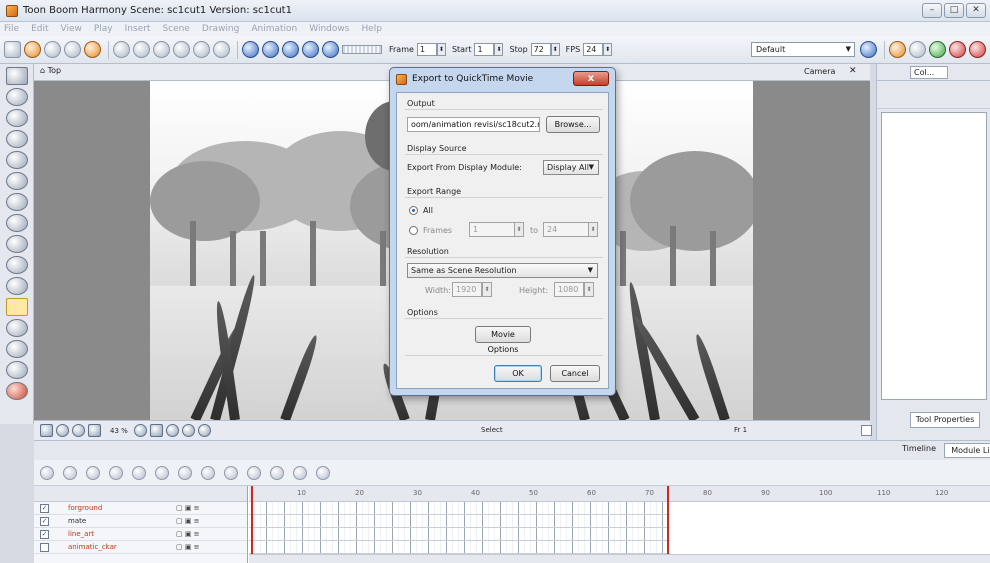  I want to click on menu-animation: Animation, so click(274, 29).